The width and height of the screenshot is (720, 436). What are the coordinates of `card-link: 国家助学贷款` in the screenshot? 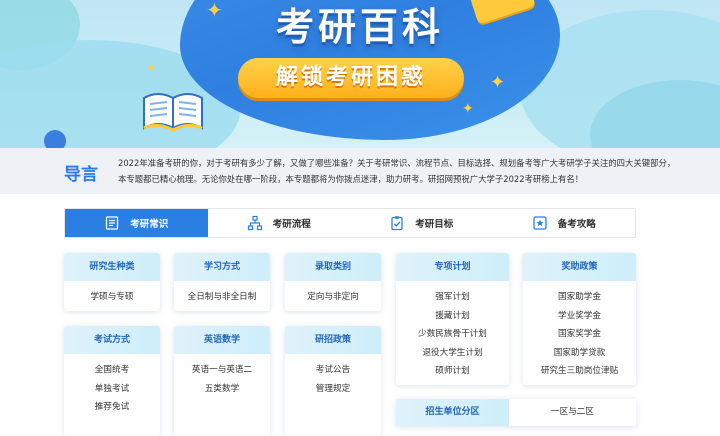 It's located at (579, 353).